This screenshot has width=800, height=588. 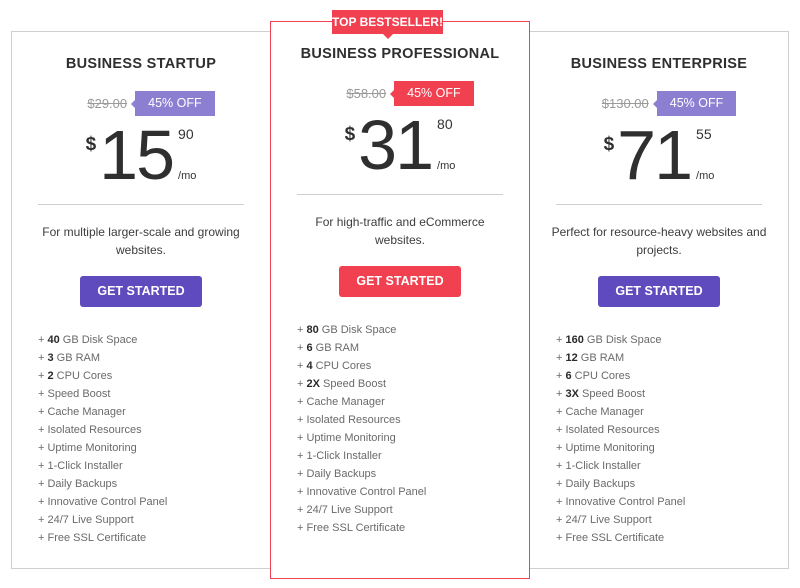 What do you see at coordinates (312, 330) in the screenshot?
I see `feature-value: 80` at bounding box center [312, 330].